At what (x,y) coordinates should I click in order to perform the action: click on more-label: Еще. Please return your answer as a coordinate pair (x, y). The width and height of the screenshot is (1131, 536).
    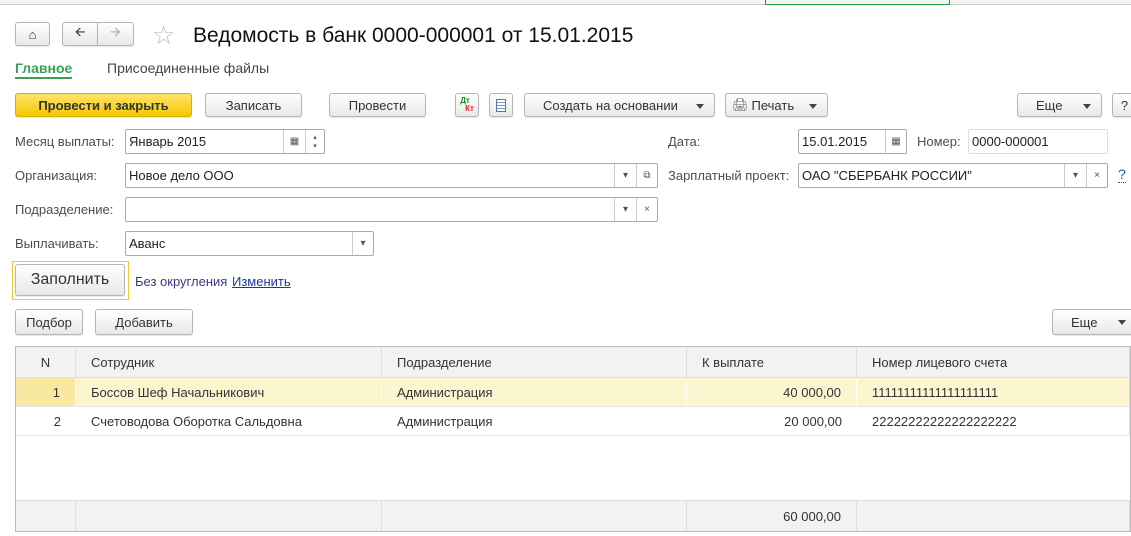
    Looking at the image, I should click on (1049, 105).